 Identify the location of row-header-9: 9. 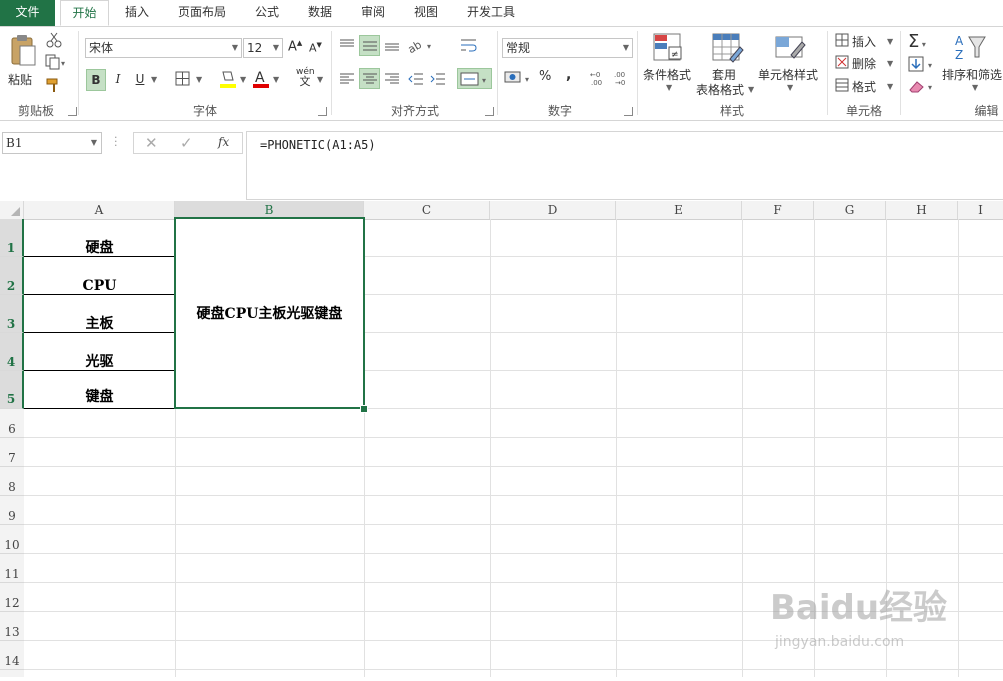
(12, 510).